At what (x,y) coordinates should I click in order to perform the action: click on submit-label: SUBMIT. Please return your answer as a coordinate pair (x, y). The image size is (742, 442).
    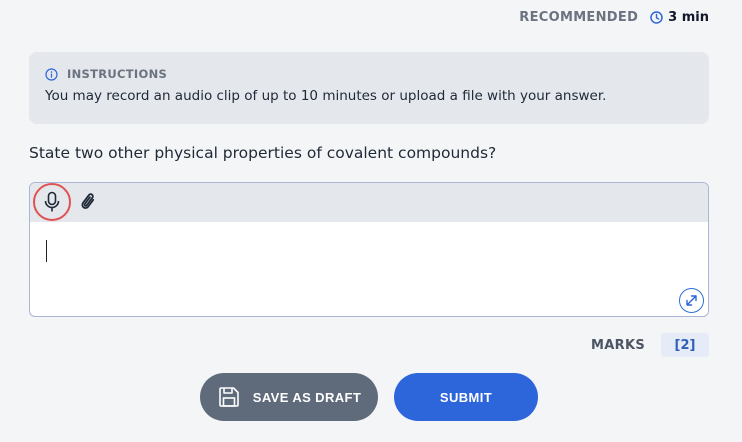
    Looking at the image, I should click on (466, 397).